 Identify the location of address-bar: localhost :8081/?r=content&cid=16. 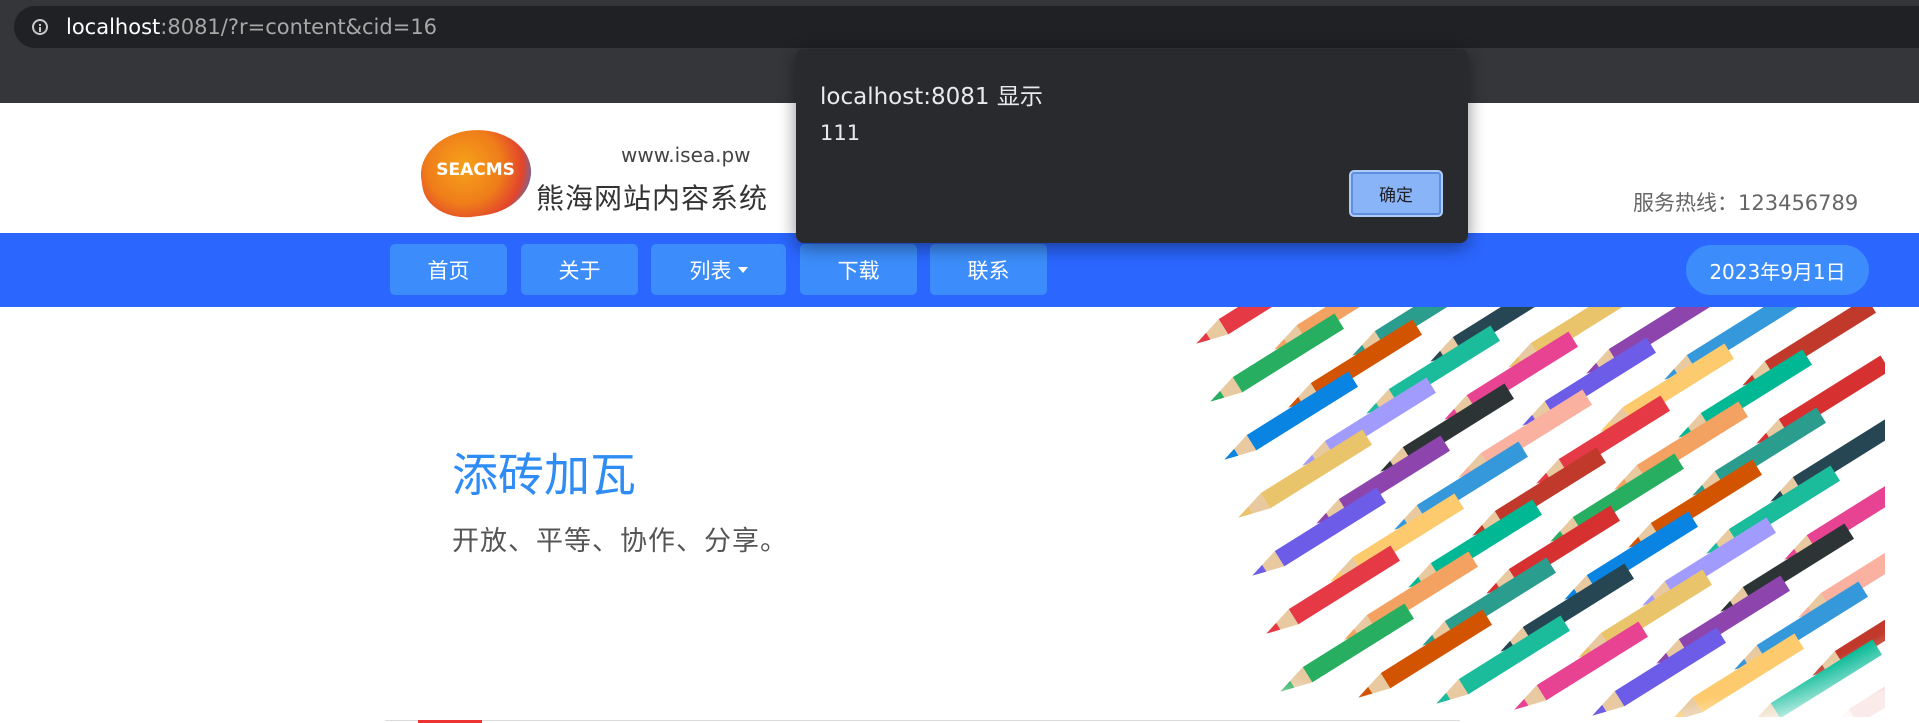
(966, 27).